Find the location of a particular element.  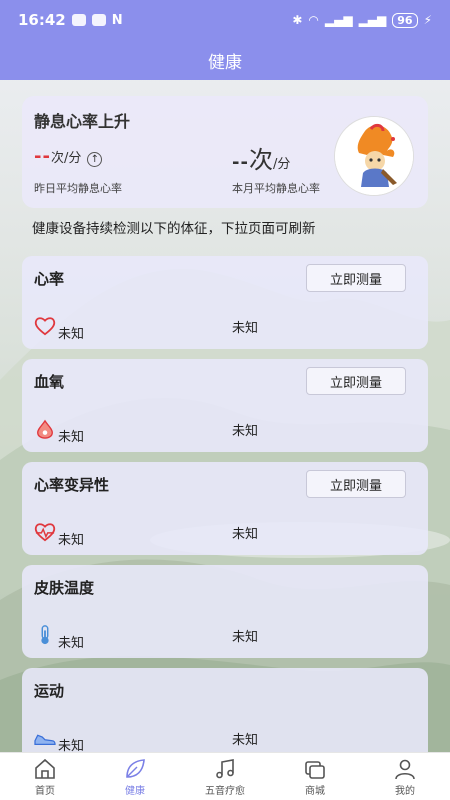

leaf-icon is located at coordinates (135, 768).